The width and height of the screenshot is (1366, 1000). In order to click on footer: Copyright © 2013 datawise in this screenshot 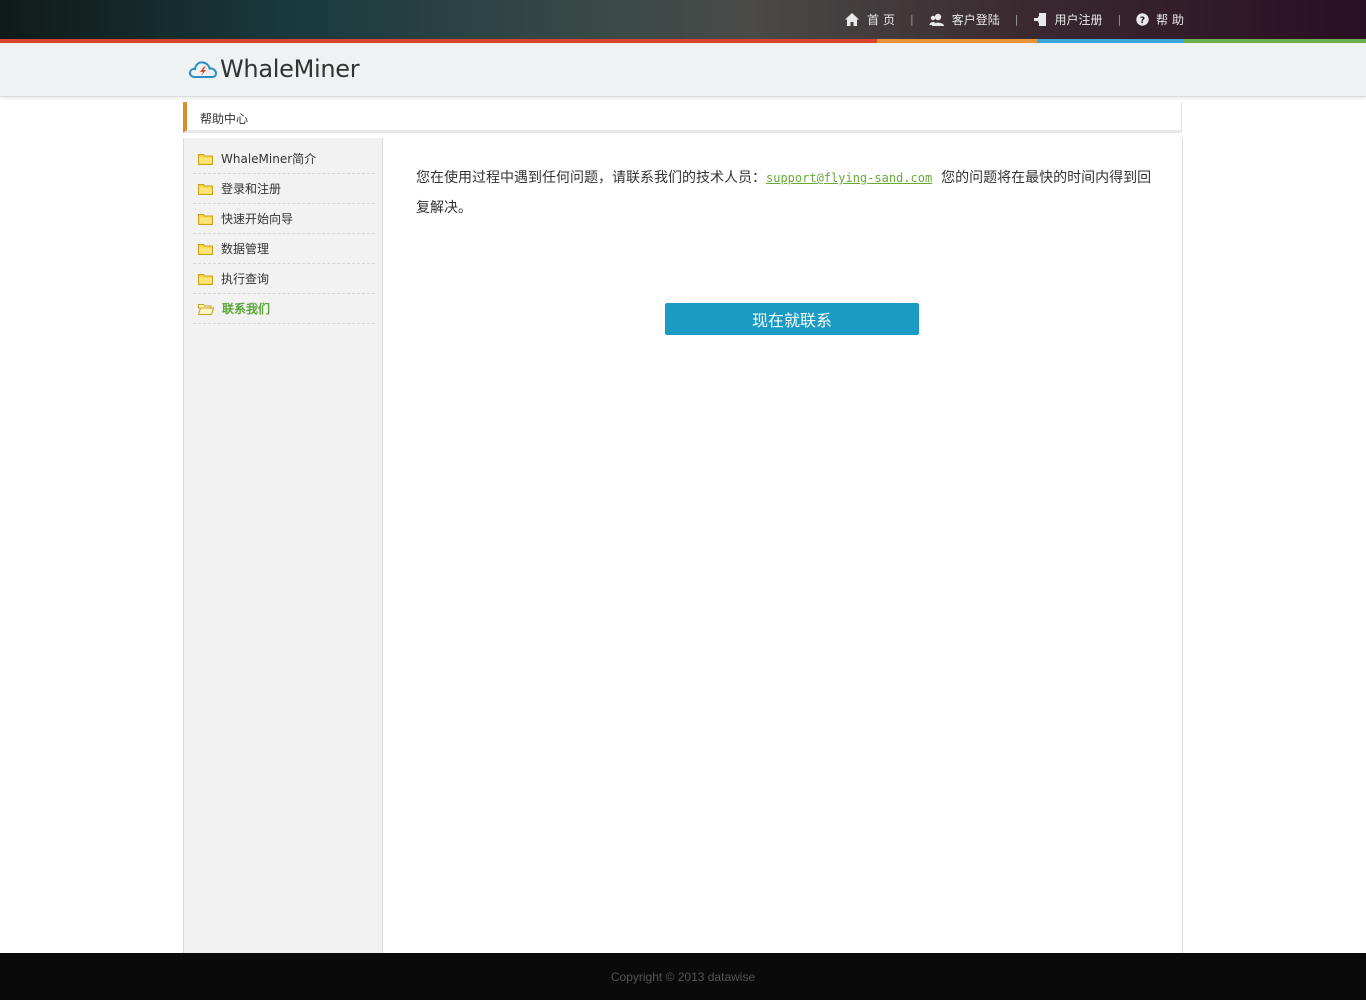, I will do `click(683, 976)`.